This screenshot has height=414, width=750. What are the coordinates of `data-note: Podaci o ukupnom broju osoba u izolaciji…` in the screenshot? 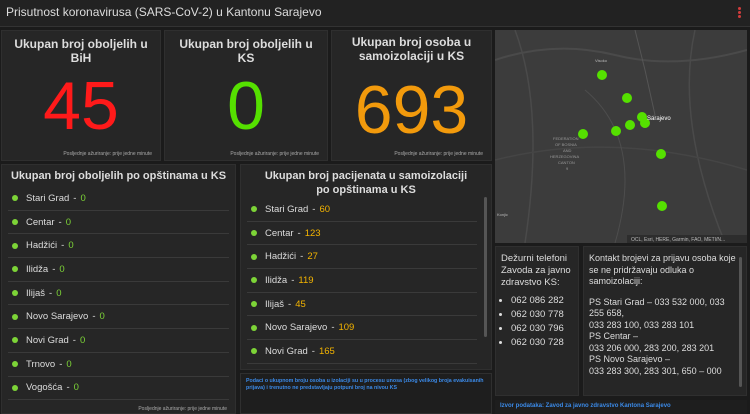 It's located at (366, 393).